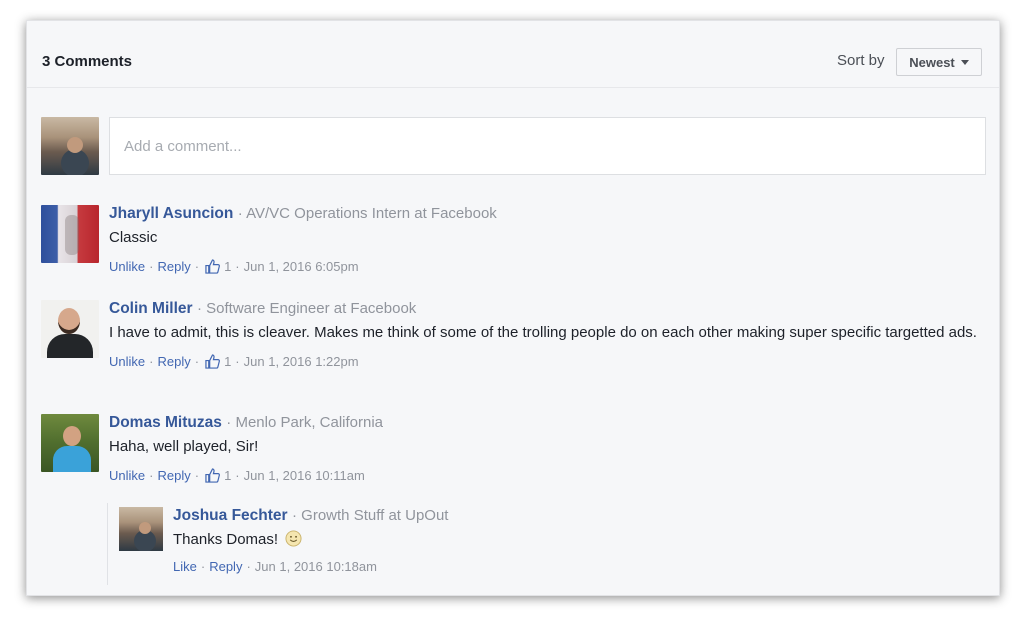 This screenshot has height=623, width=1024. Describe the element at coordinates (185, 566) in the screenshot. I see `like-link: Like` at that location.